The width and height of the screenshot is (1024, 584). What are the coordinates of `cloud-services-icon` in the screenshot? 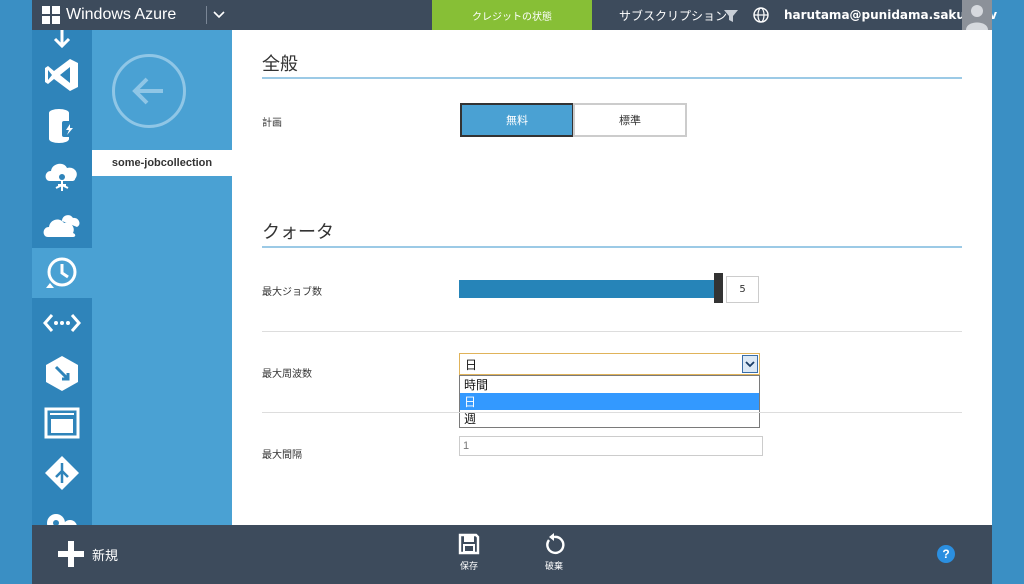 It's located at (61, 226).